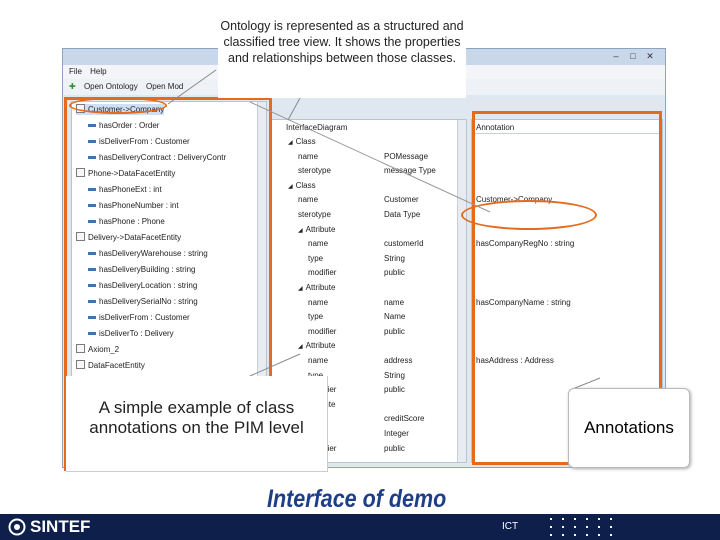 The image size is (720, 540). What do you see at coordinates (629, 428) in the screenshot?
I see `callout-annotations: Annotations` at bounding box center [629, 428].